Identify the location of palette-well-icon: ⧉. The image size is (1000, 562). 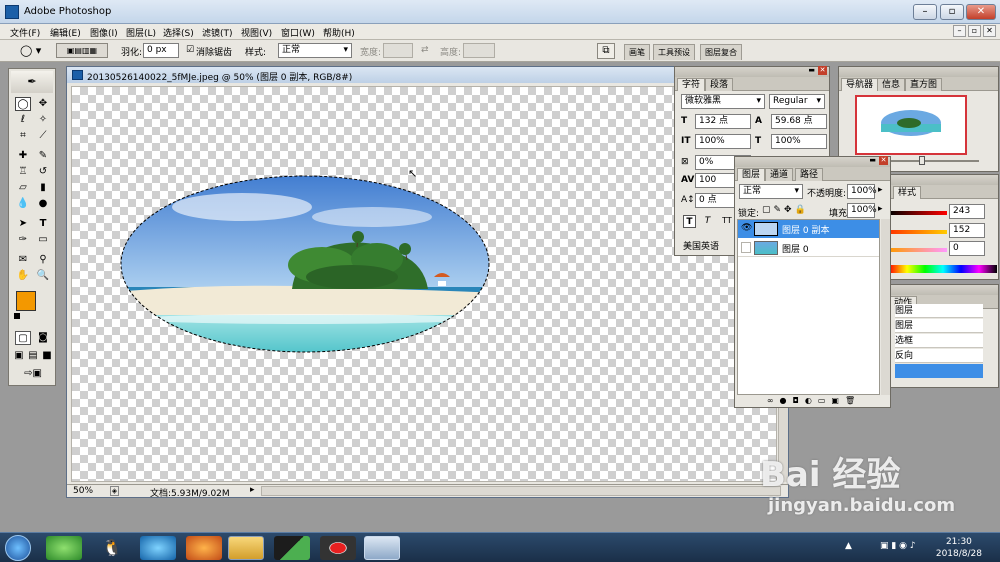
(606, 51).